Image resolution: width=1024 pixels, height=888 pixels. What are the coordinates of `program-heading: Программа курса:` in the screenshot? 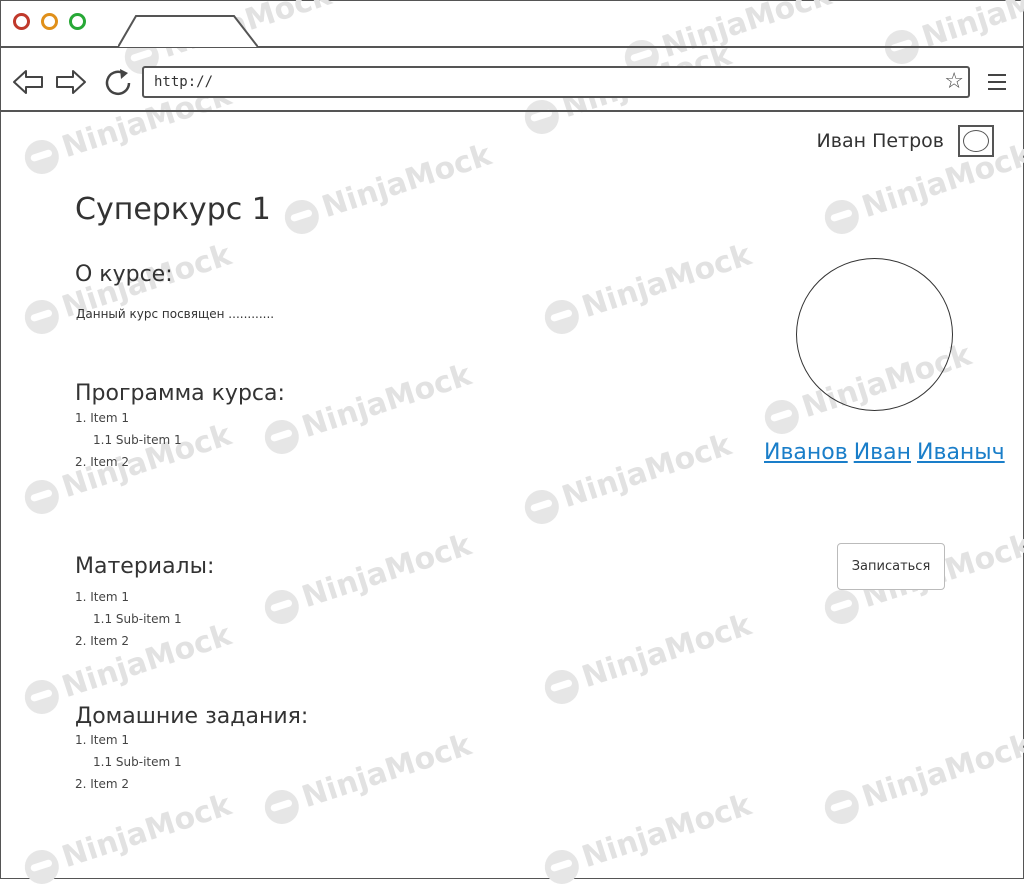 It's located at (180, 393).